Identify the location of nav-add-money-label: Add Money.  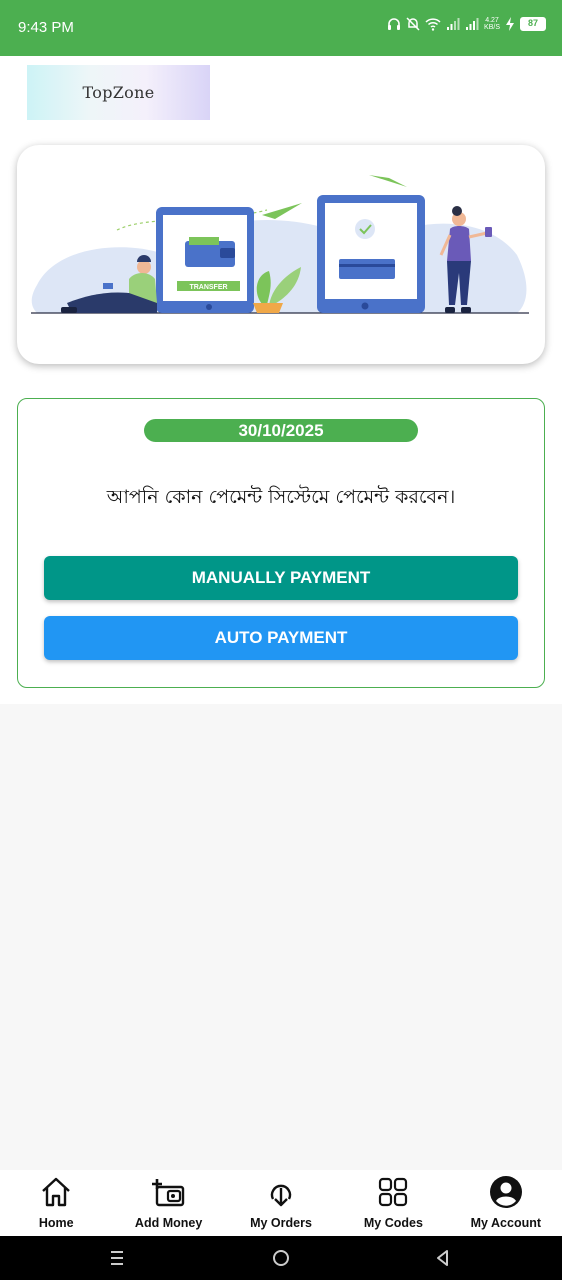
(168, 1223).